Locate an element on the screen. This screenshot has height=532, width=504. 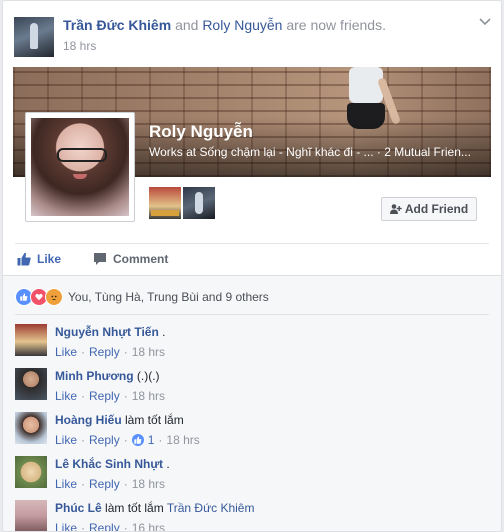
comment-mention-link: Trần Đức Khiêm is located at coordinates (211, 508).